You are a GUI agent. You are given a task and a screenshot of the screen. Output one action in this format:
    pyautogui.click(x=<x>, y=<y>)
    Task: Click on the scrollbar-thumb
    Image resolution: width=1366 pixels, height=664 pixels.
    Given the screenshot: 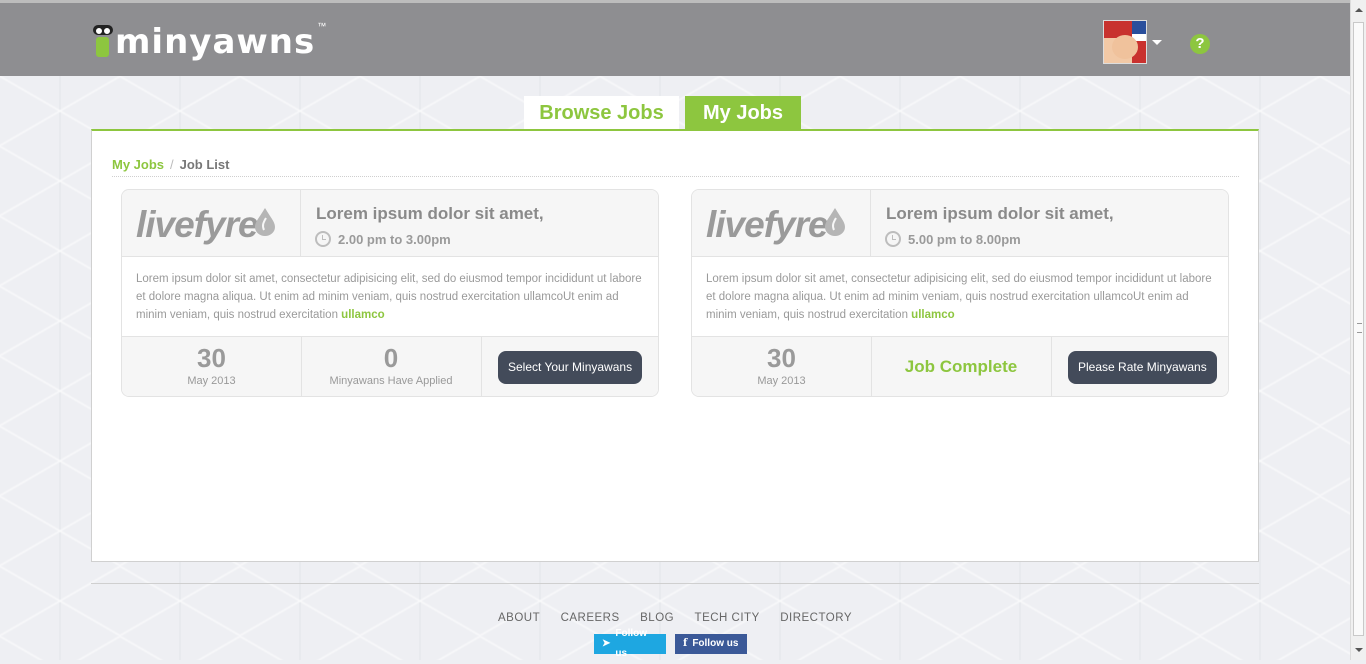 What is the action you would take?
    pyautogui.click(x=1358, y=329)
    